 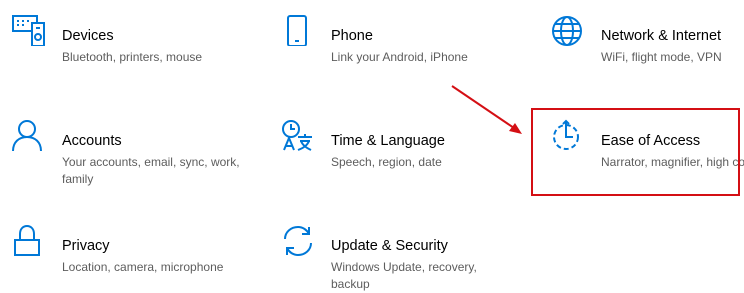 What do you see at coordinates (661, 57) in the screenshot?
I see `tile-description: WiFi, flight mode, VPN` at bounding box center [661, 57].